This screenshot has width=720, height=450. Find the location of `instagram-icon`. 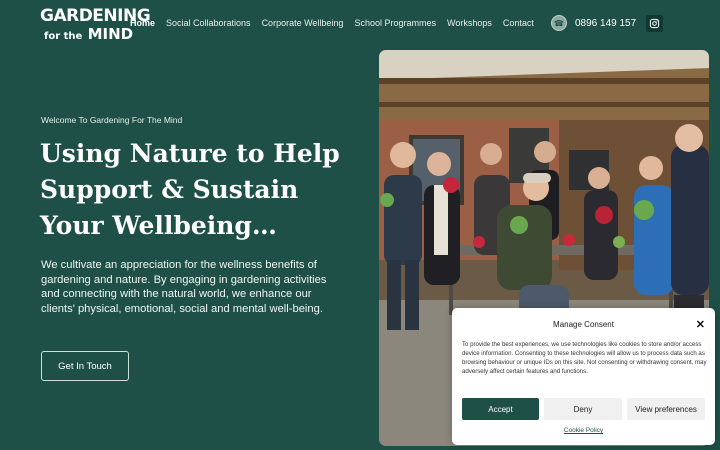

instagram-icon is located at coordinates (654, 23).